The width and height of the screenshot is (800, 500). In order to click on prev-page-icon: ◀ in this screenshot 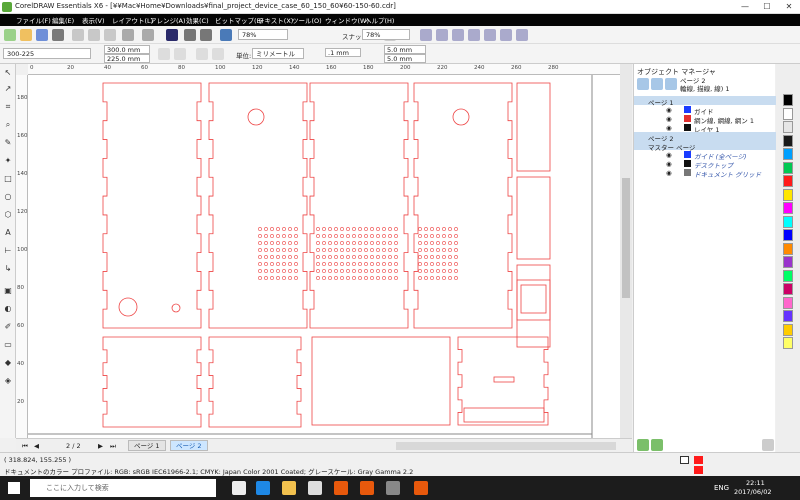, I will do `click(36, 446)`.